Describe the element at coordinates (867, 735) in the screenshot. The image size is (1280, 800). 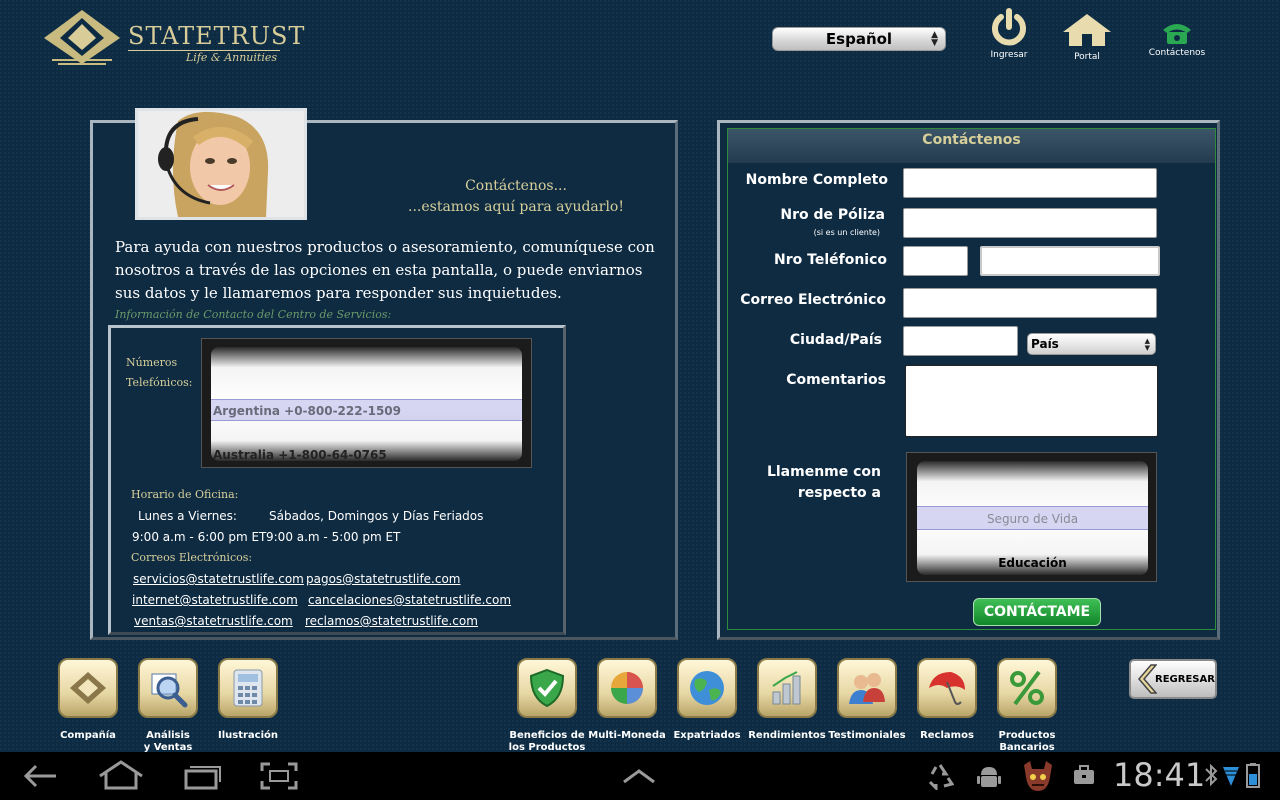
I see `nav-label-line: Testimoniales` at that location.